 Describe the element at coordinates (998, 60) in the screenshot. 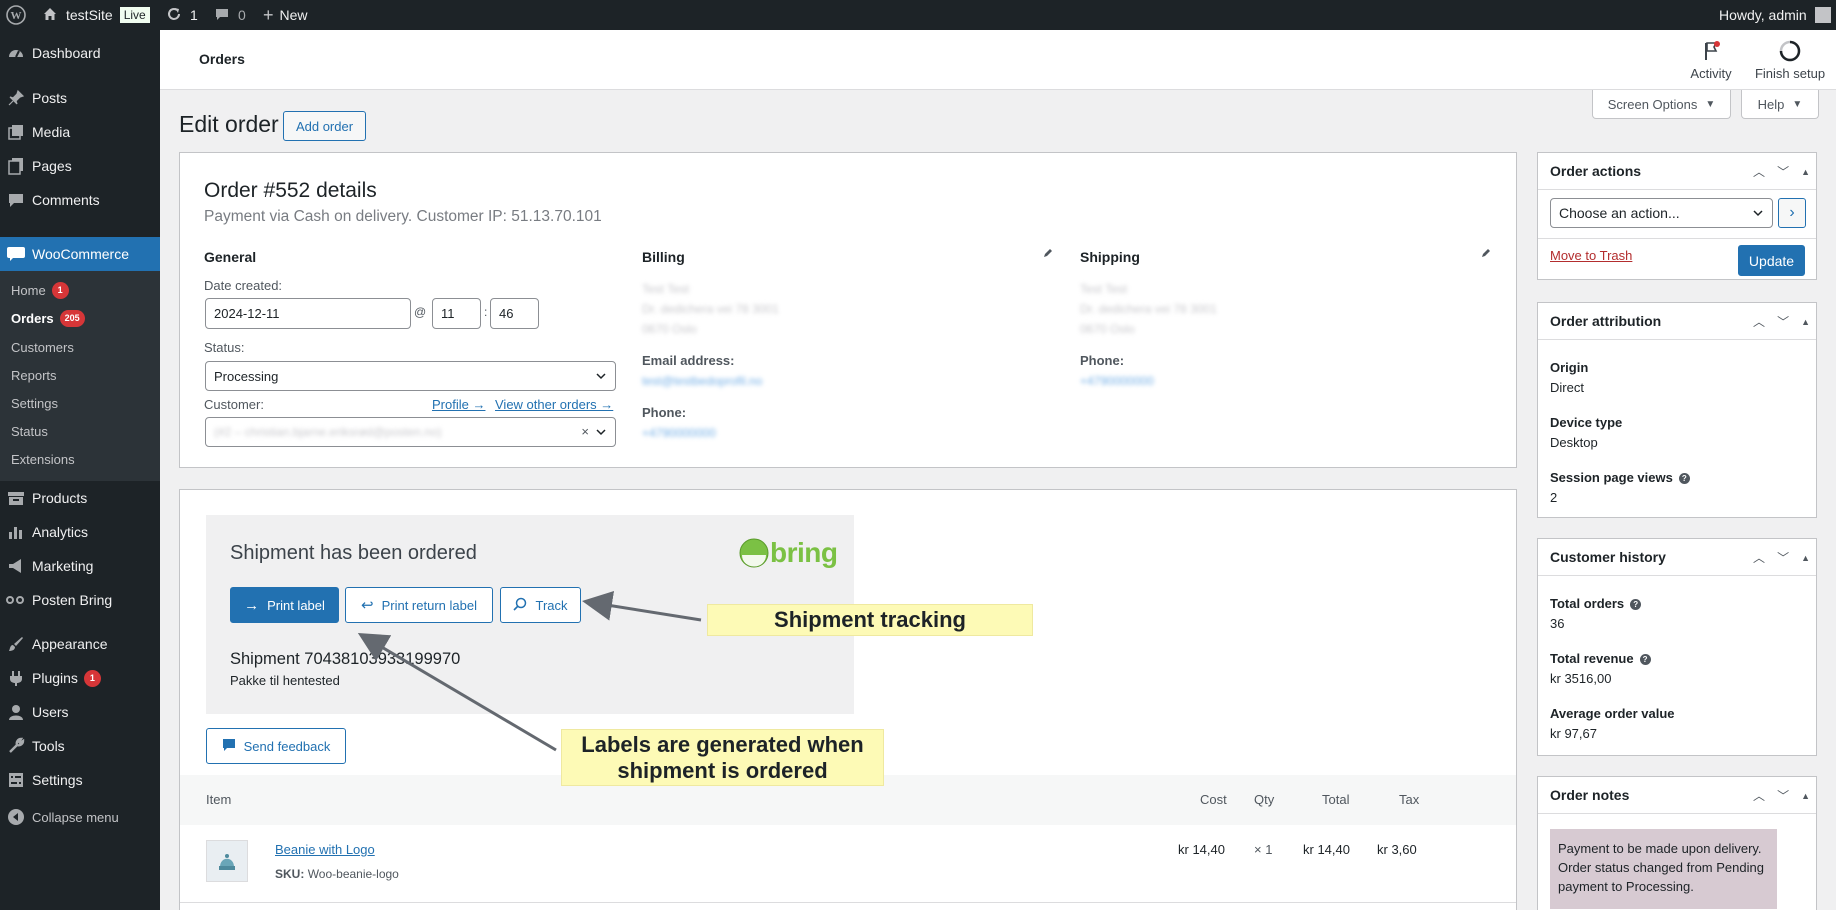

I see `woocommerce-header: Orders Activity Finish setup` at that location.